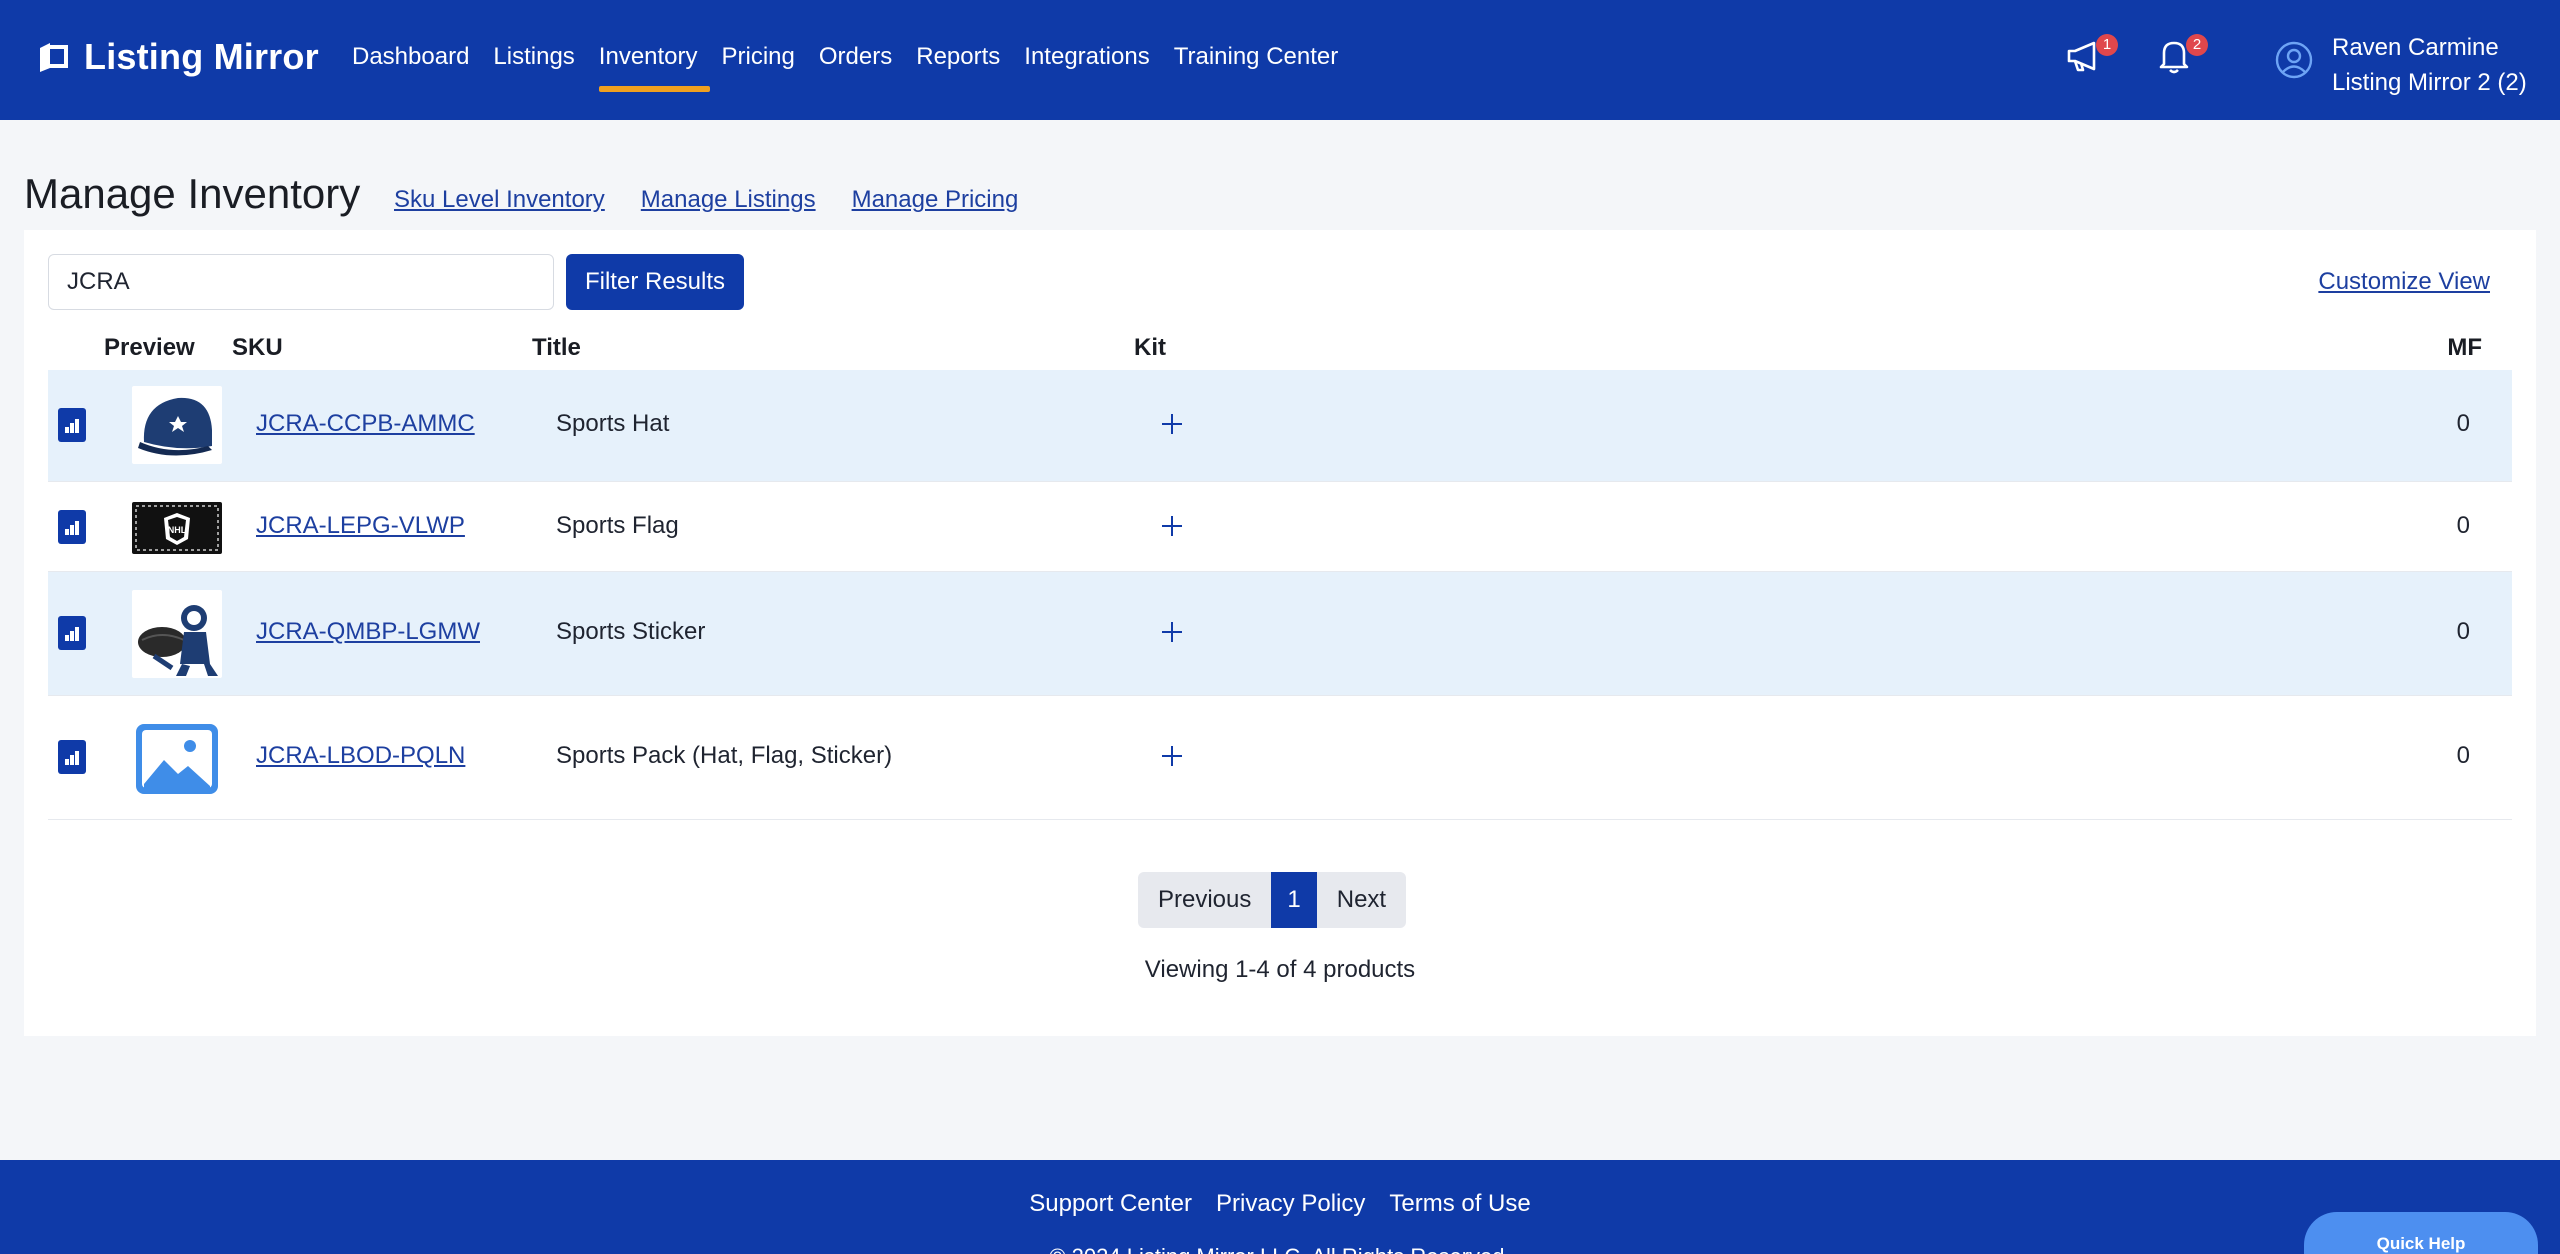 The image size is (2560, 1254). I want to click on svg-text: NHL, so click(177, 530).